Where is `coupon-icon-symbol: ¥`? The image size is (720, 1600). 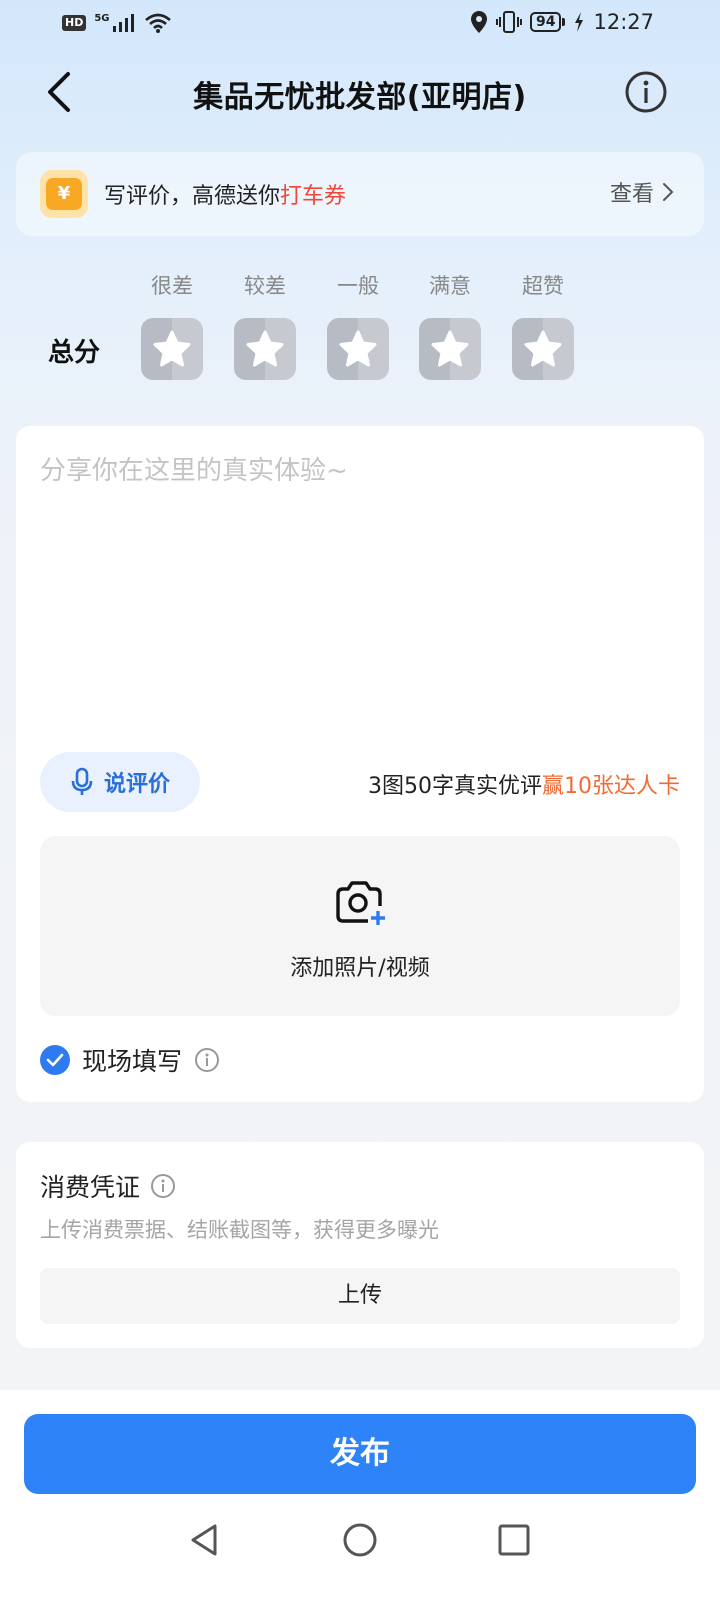 coupon-icon-symbol: ¥ is located at coordinates (64, 194).